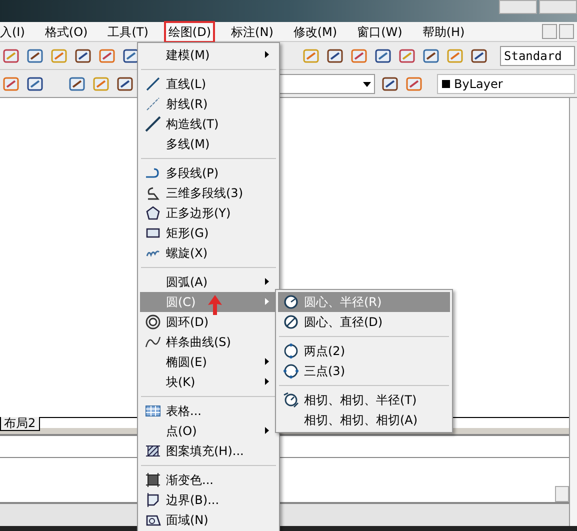 This screenshot has width=577, height=531. What do you see at coordinates (291, 322) in the screenshot?
I see `circle-diameter-icon` at bounding box center [291, 322].